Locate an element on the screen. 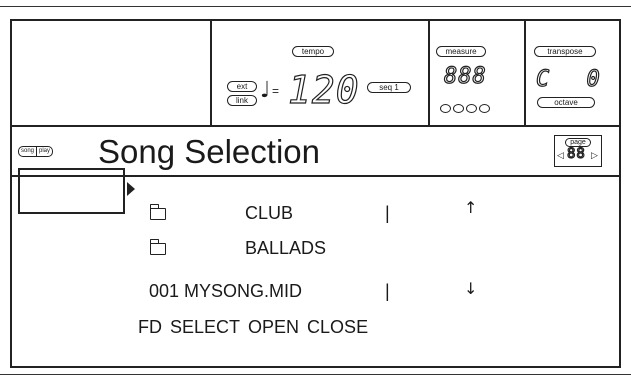 The height and width of the screenshot is (383, 631). button-bar: FD SELECT OPEN CLOSE is located at coordinates (253, 327).